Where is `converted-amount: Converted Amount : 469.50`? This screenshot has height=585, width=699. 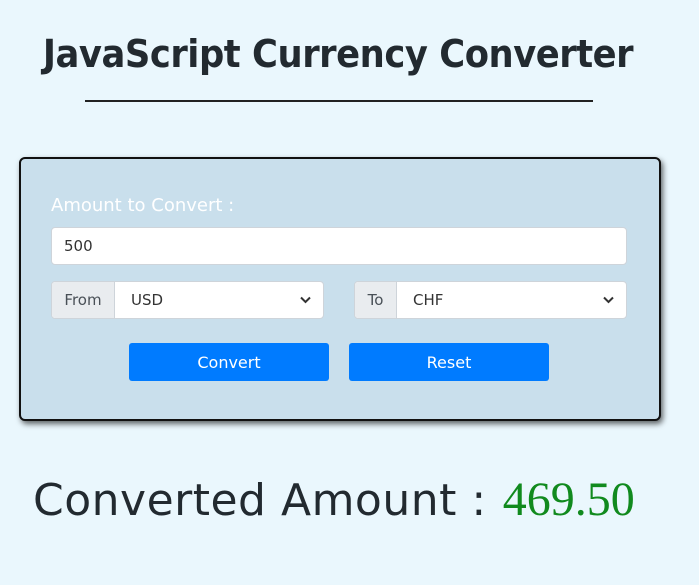 converted-amount: Converted Amount : 469.50 is located at coordinates (334, 499).